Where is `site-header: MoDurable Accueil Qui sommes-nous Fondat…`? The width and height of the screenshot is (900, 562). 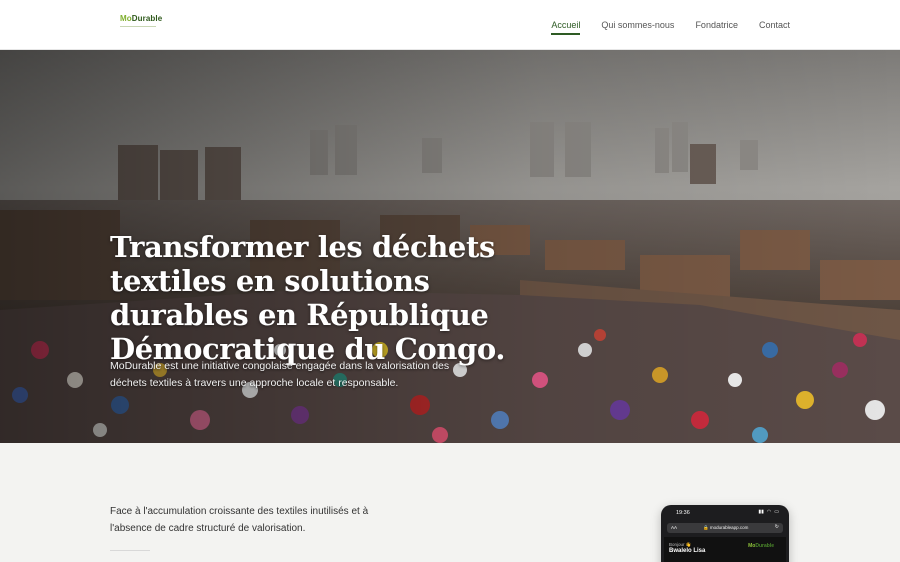 site-header: MoDurable Accueil Qui sommes-nous Fondat… is located at coordinates (450, 25).